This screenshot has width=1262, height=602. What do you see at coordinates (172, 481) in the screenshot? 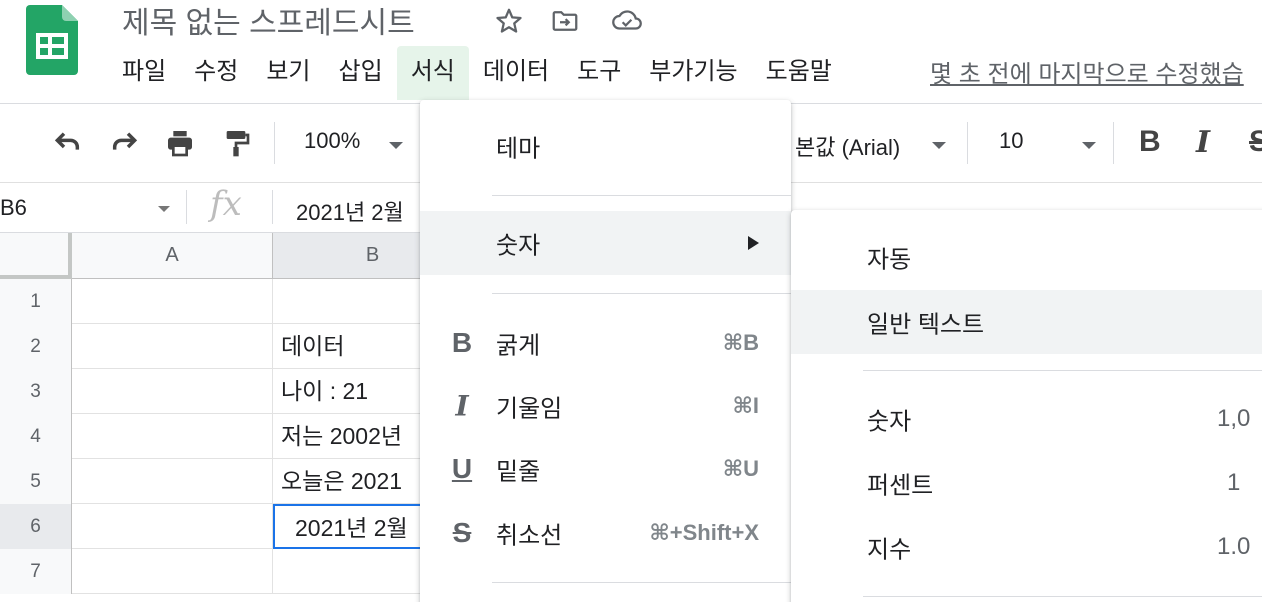
I see `cell-a5` at bounding box center [172, 481].